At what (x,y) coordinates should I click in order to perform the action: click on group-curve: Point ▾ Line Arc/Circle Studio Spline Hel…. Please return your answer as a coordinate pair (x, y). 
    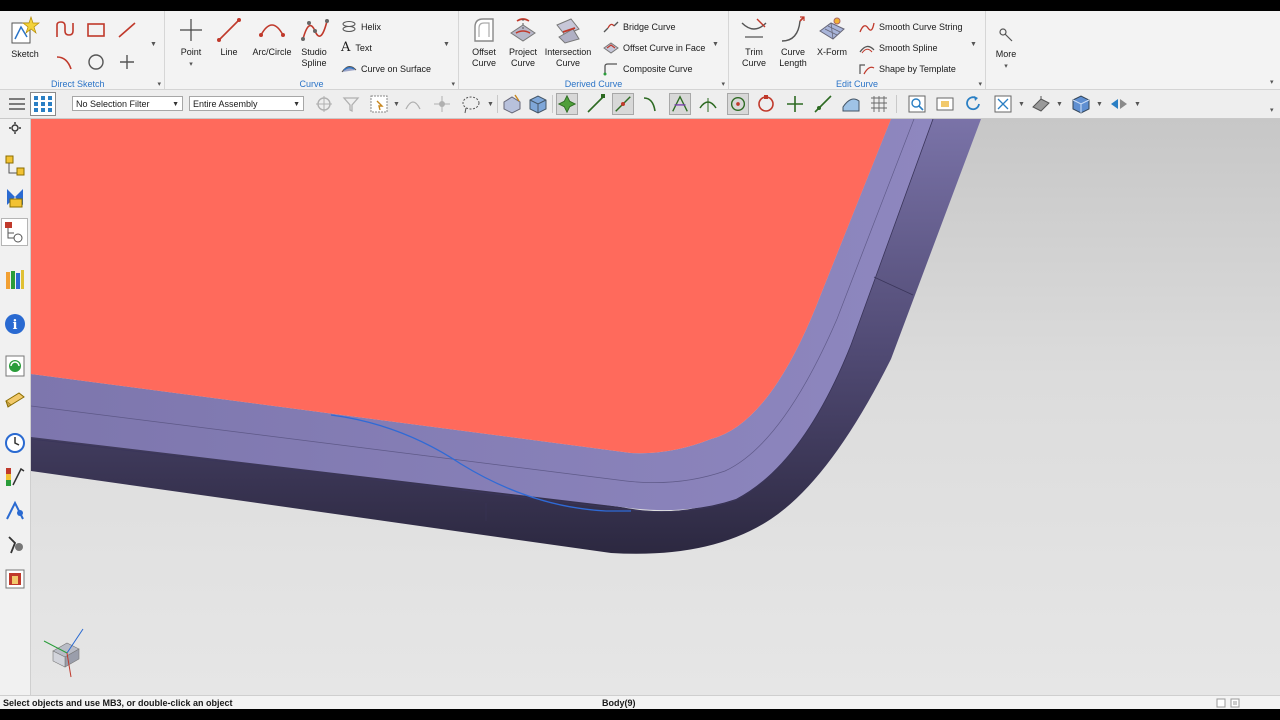
    Looking at the image, I should click on (312, 50).